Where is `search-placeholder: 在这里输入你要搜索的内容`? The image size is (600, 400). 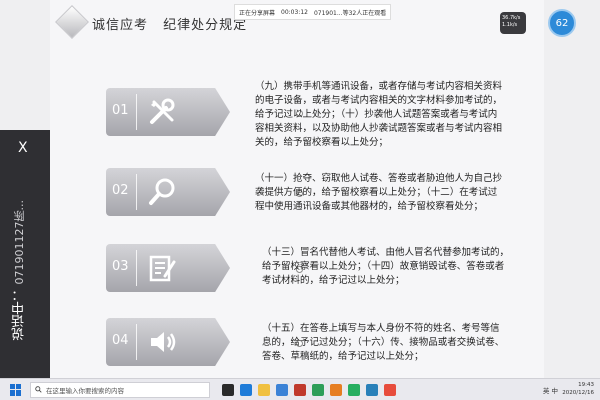
search-placeholder: 在这里输入你要搜索的内容 is located at coordinates (85, 390).